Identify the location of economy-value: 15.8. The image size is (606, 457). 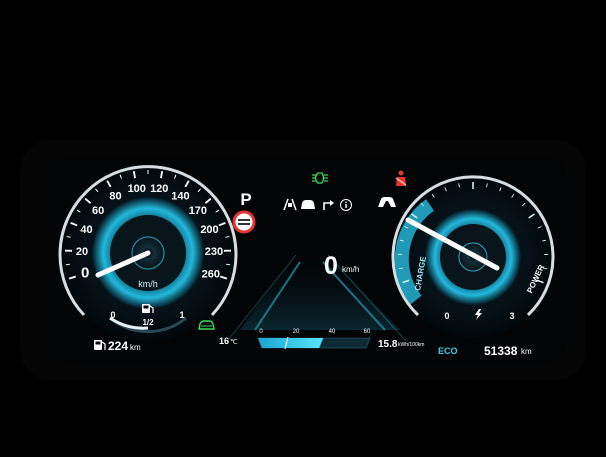
(388, 344).